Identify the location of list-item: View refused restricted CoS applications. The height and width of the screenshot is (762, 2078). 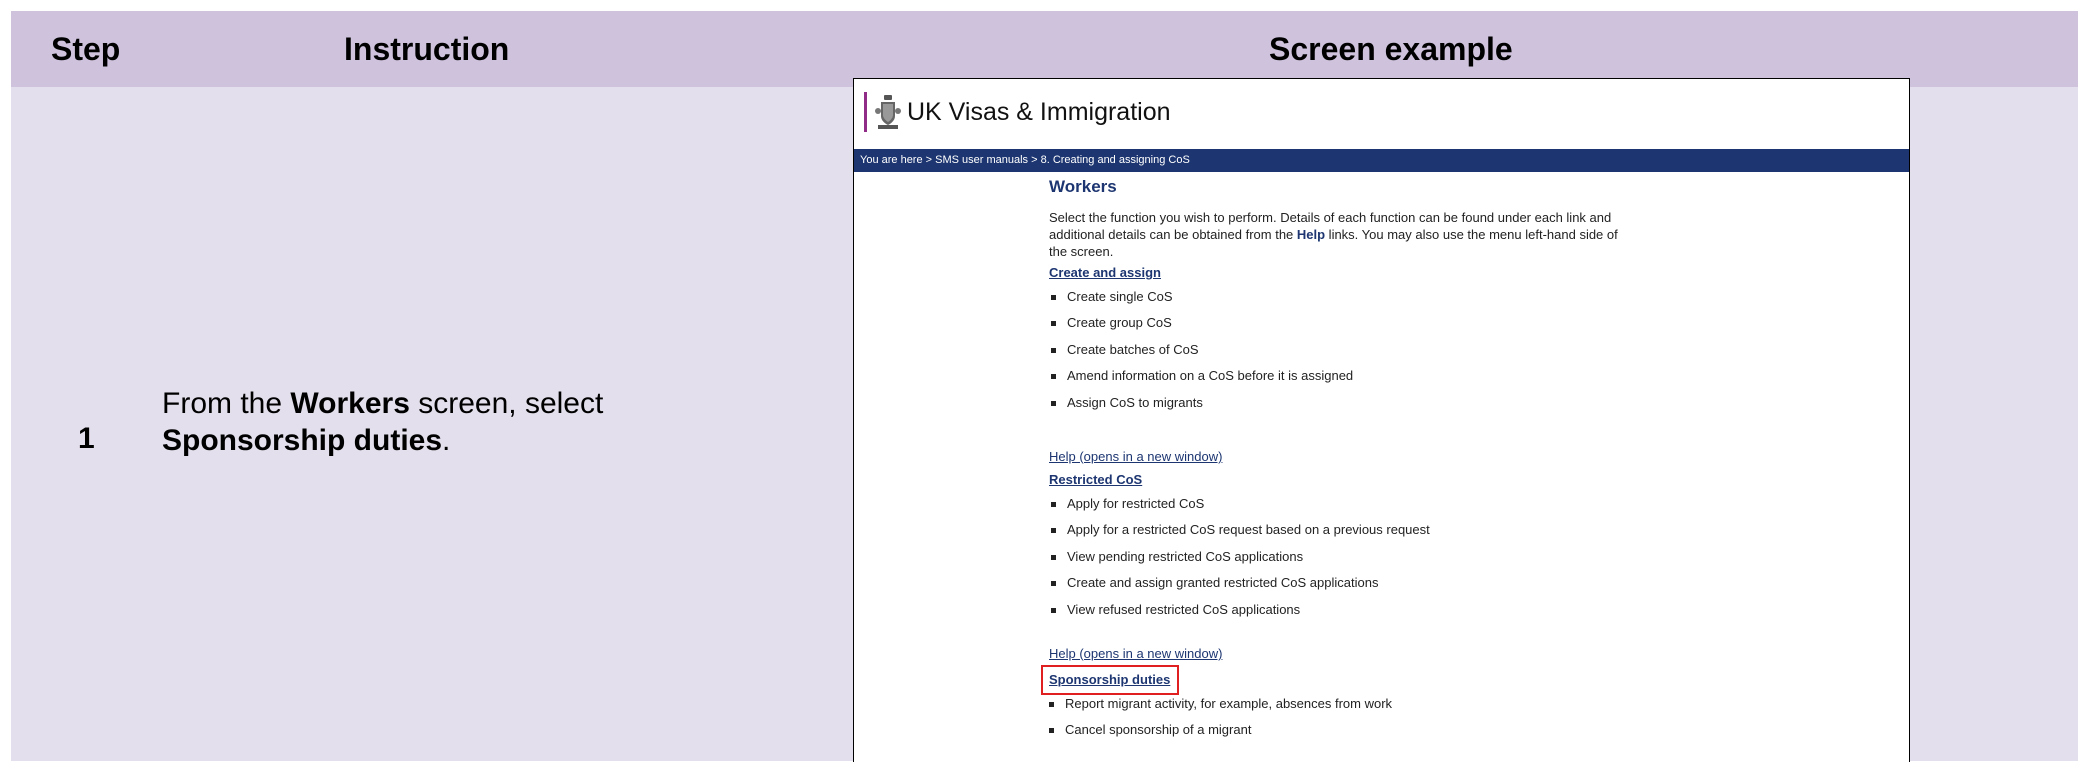
(1239, 614).